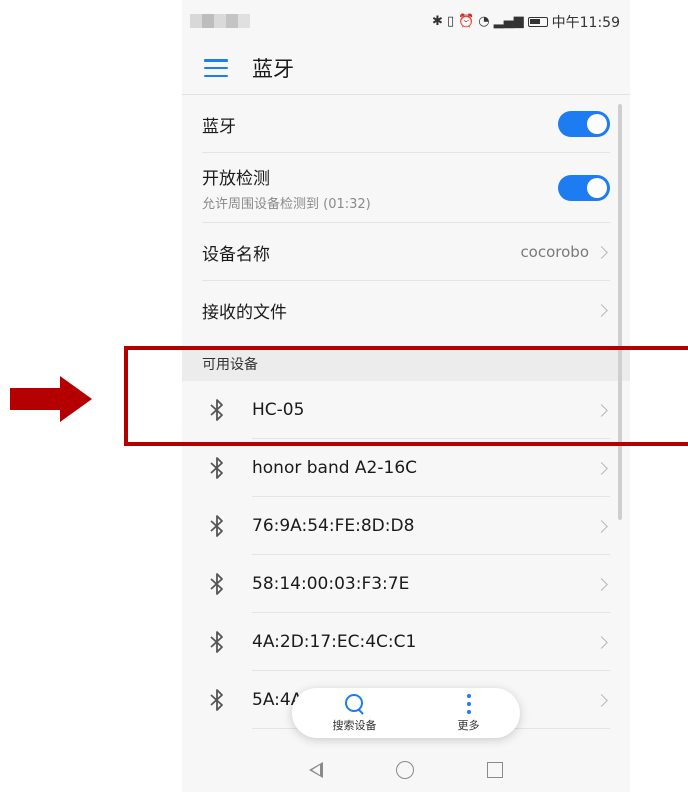 The image size is (688, 792). I want to click on carrier-blurred, so click(220, 21).